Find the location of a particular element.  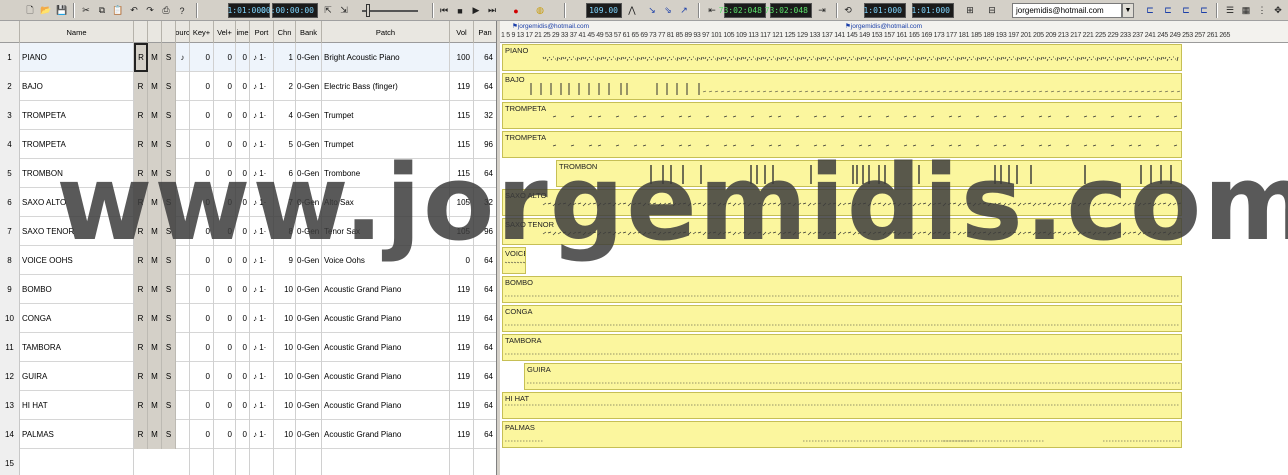

track-name: SAXO TENOR is located at coordinates (77, 231).